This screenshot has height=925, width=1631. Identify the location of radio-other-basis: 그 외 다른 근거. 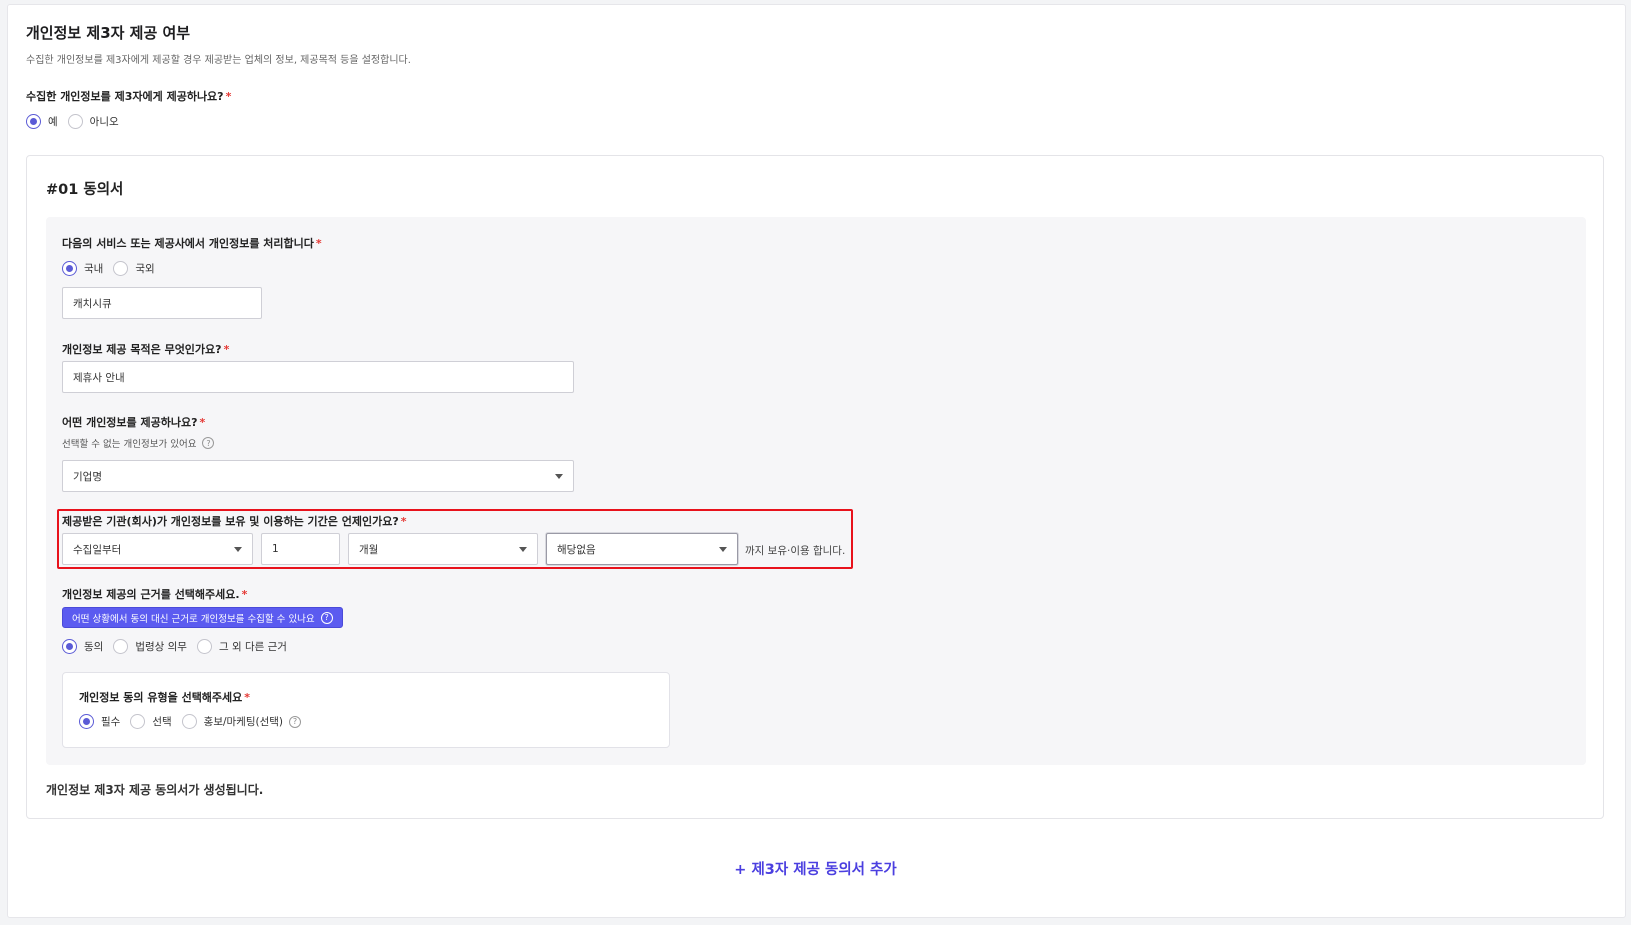
(241, 646).